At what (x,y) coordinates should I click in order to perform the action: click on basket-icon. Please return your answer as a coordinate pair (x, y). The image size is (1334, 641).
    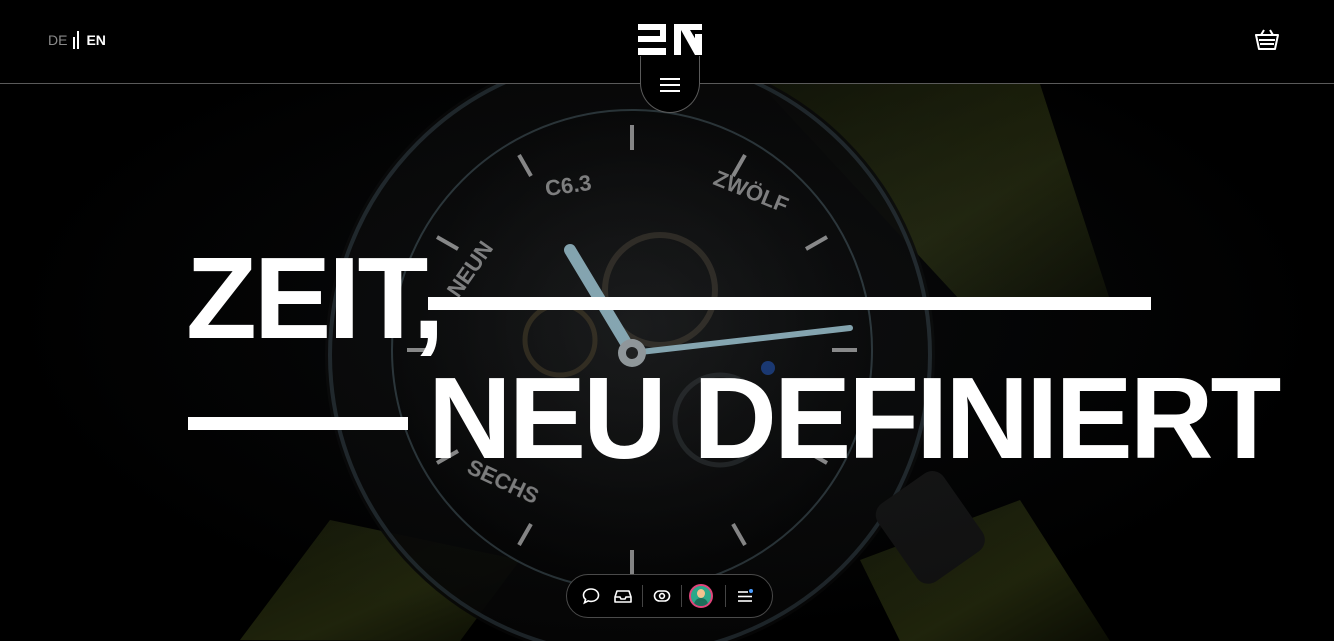
    Looking at the image, I should click on (1267, 40).